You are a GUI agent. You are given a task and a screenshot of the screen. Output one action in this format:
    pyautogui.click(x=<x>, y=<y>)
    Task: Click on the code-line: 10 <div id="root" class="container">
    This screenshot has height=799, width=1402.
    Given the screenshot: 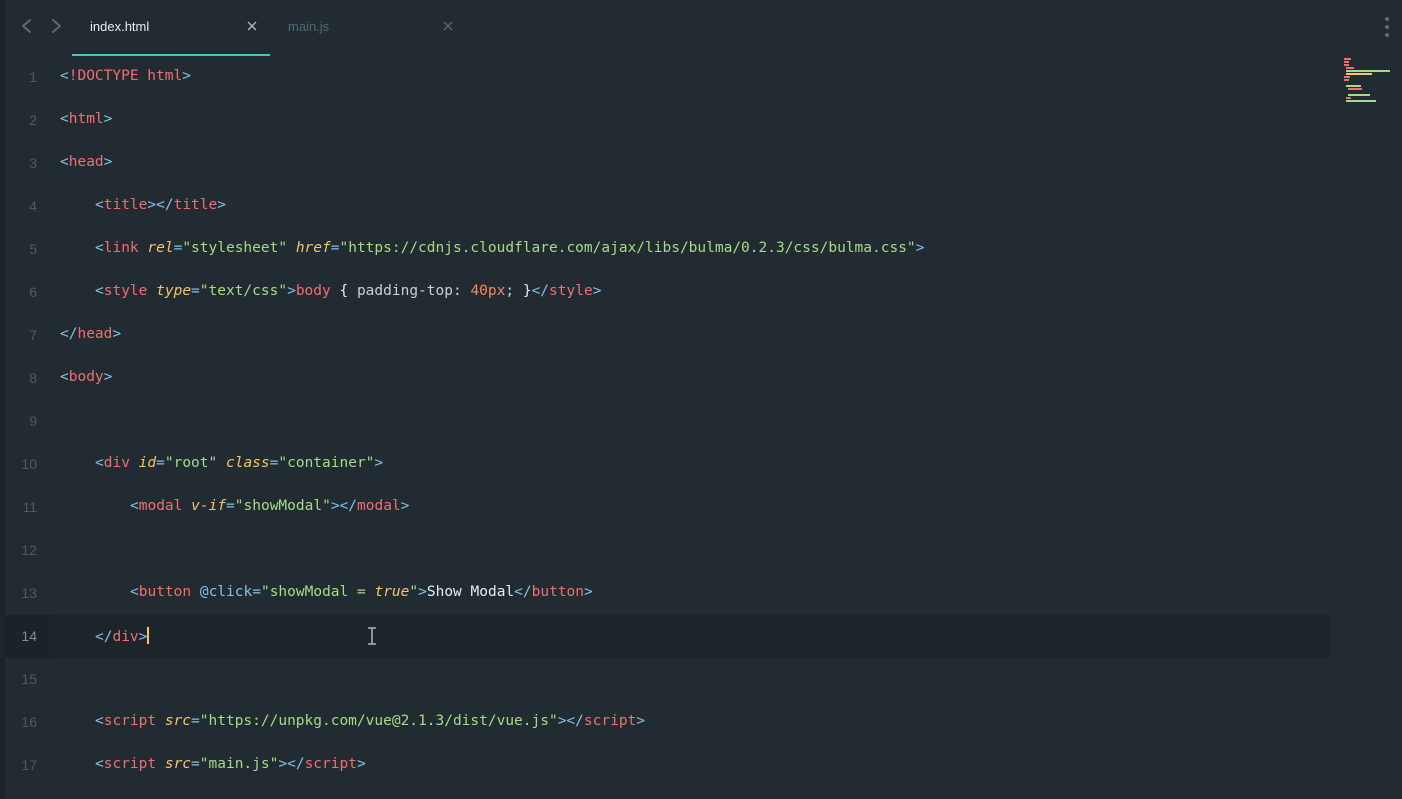 What is the action you would take?
    pyautogui.click(x=665, y=464)
    